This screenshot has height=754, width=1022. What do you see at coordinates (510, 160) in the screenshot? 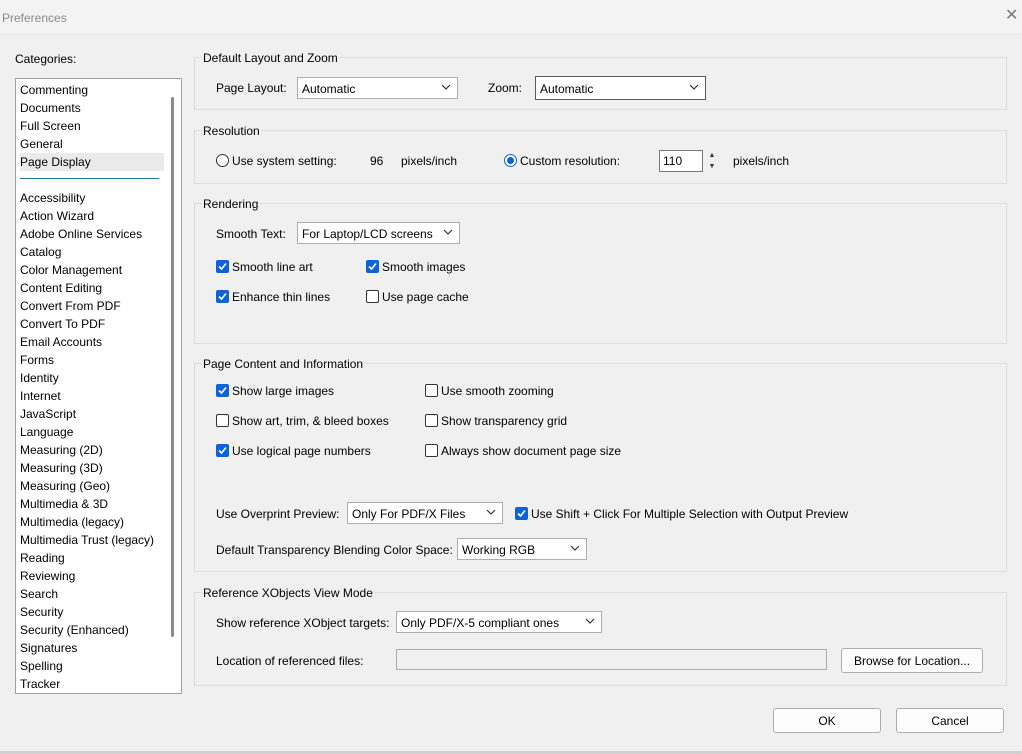
I see `custom-resolution-radio` at bounding box center [510, 160].